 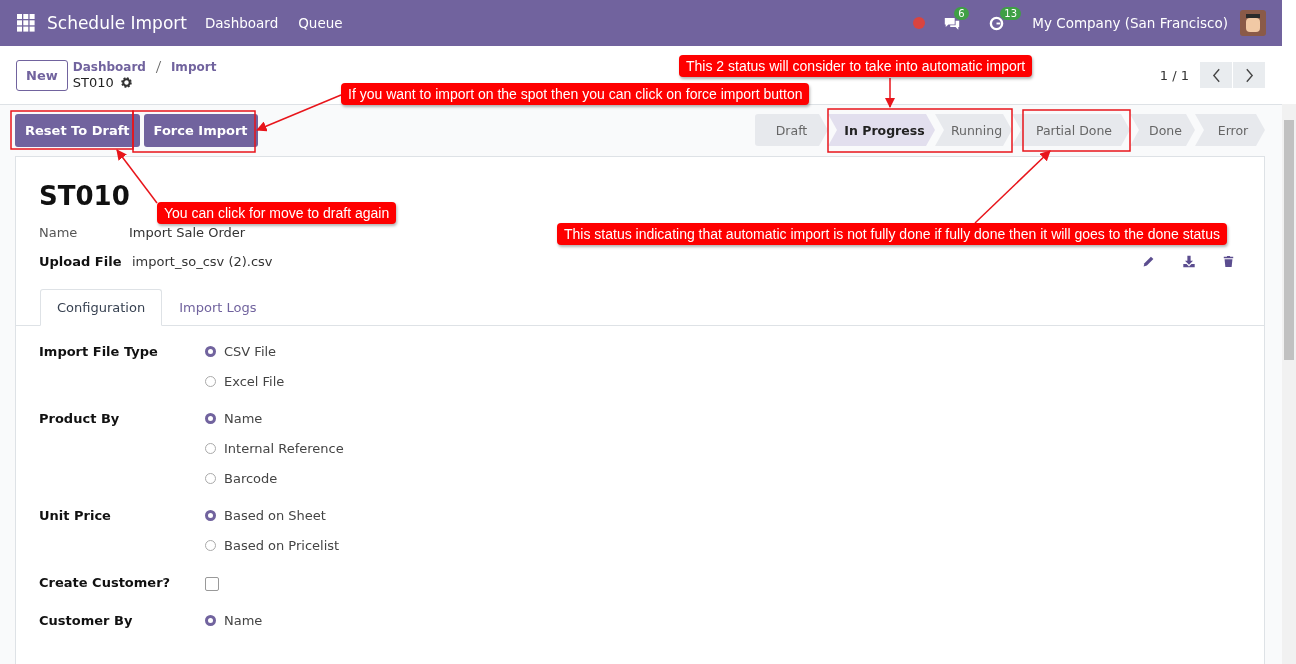 I want to click on field-label: Import File Type, so click(x=99, y=352).